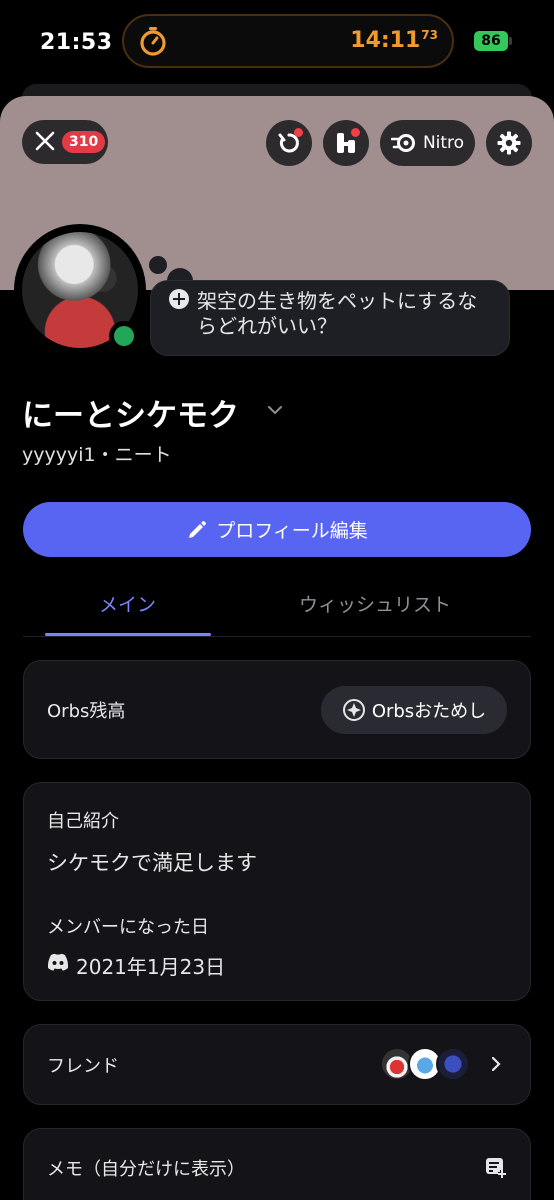  What do you see at coordinates (375, 603) in the screenshot?
I see `tab-wishlist: ウィッシュリスト` at bounding box center [375, 603].